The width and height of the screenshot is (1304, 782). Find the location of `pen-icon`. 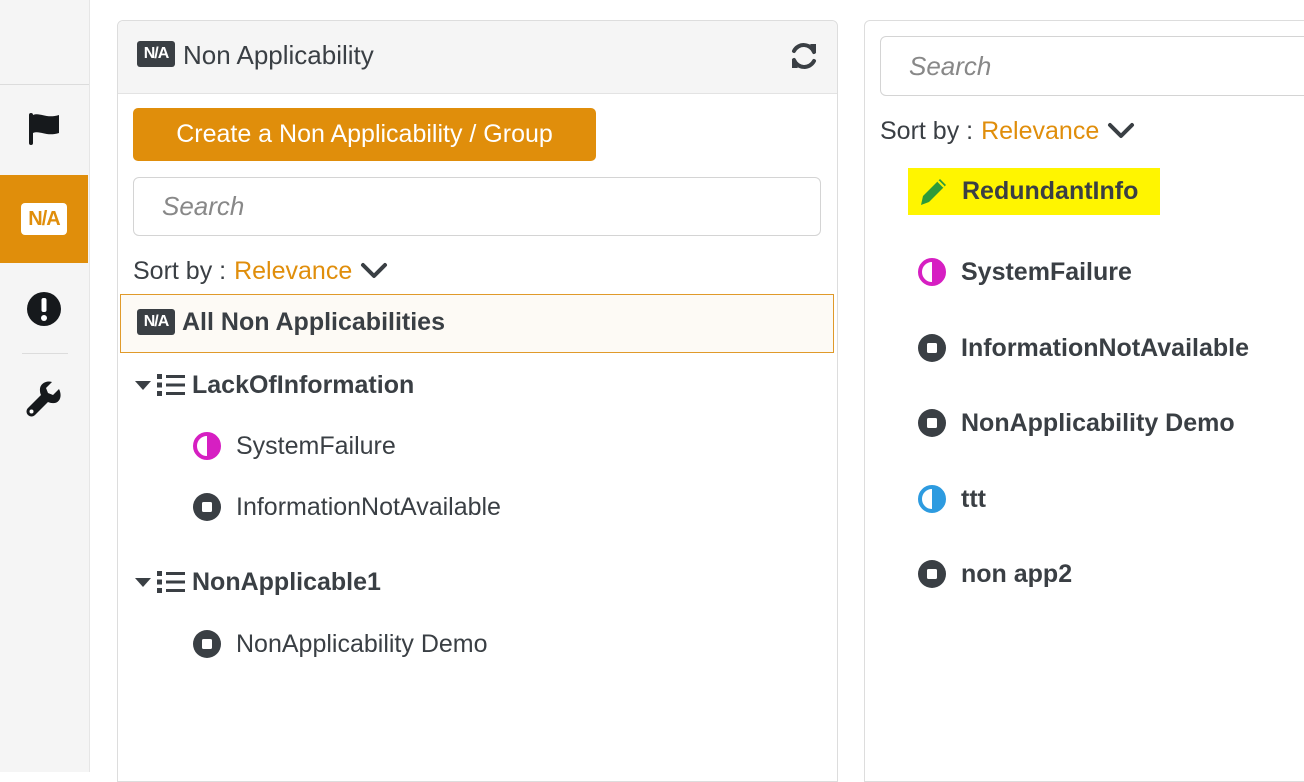

pen-icon is located at coordinates (933, 191).